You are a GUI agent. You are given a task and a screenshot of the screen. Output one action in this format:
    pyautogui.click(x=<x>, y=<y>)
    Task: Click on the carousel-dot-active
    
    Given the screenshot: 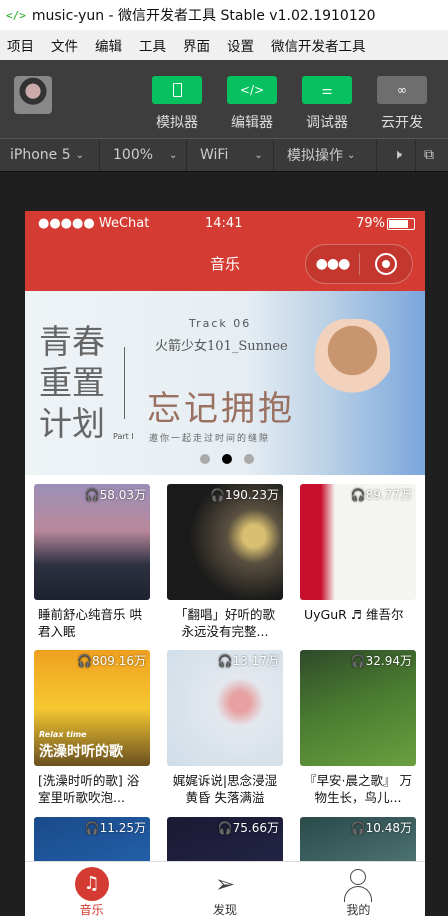 What is the action you would take?
    pyautogui.click(x=227, y=459)
    